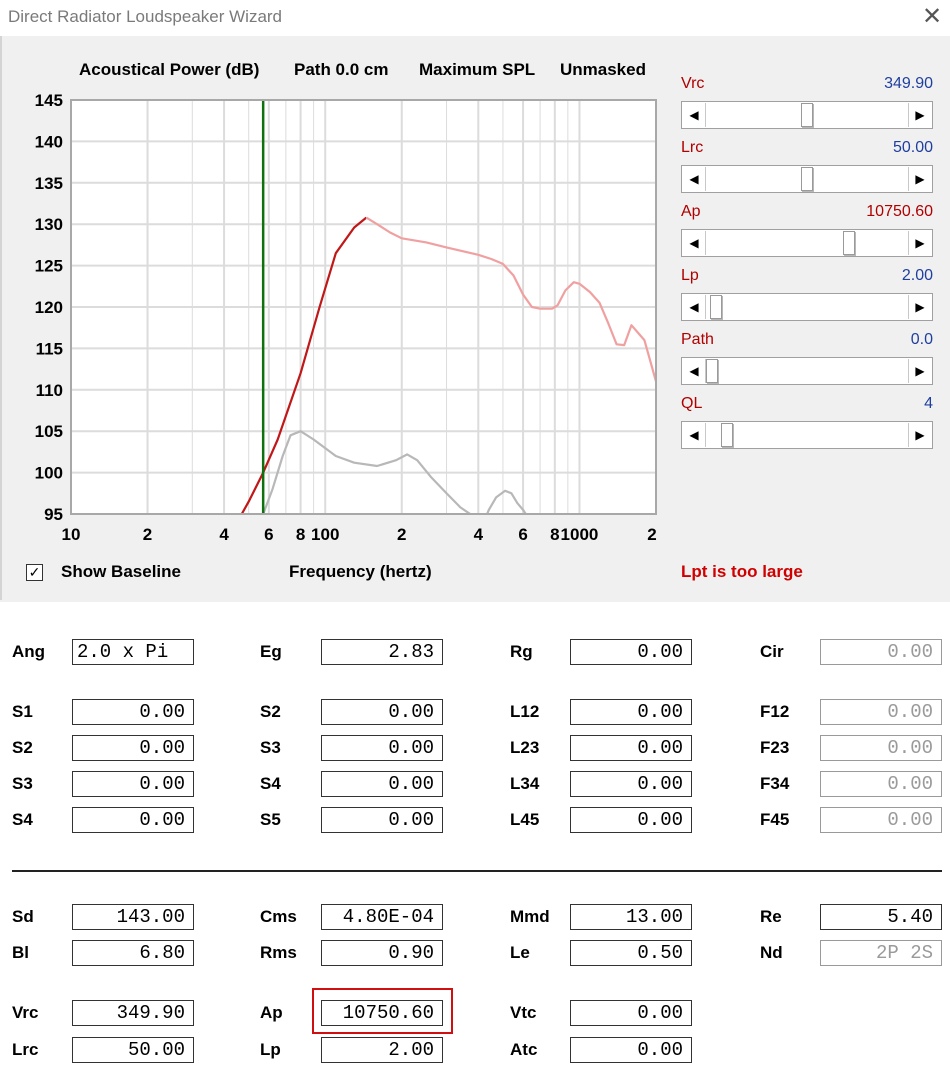  I want to click on slider-ql: ◀ ▶, so click(807, 435).